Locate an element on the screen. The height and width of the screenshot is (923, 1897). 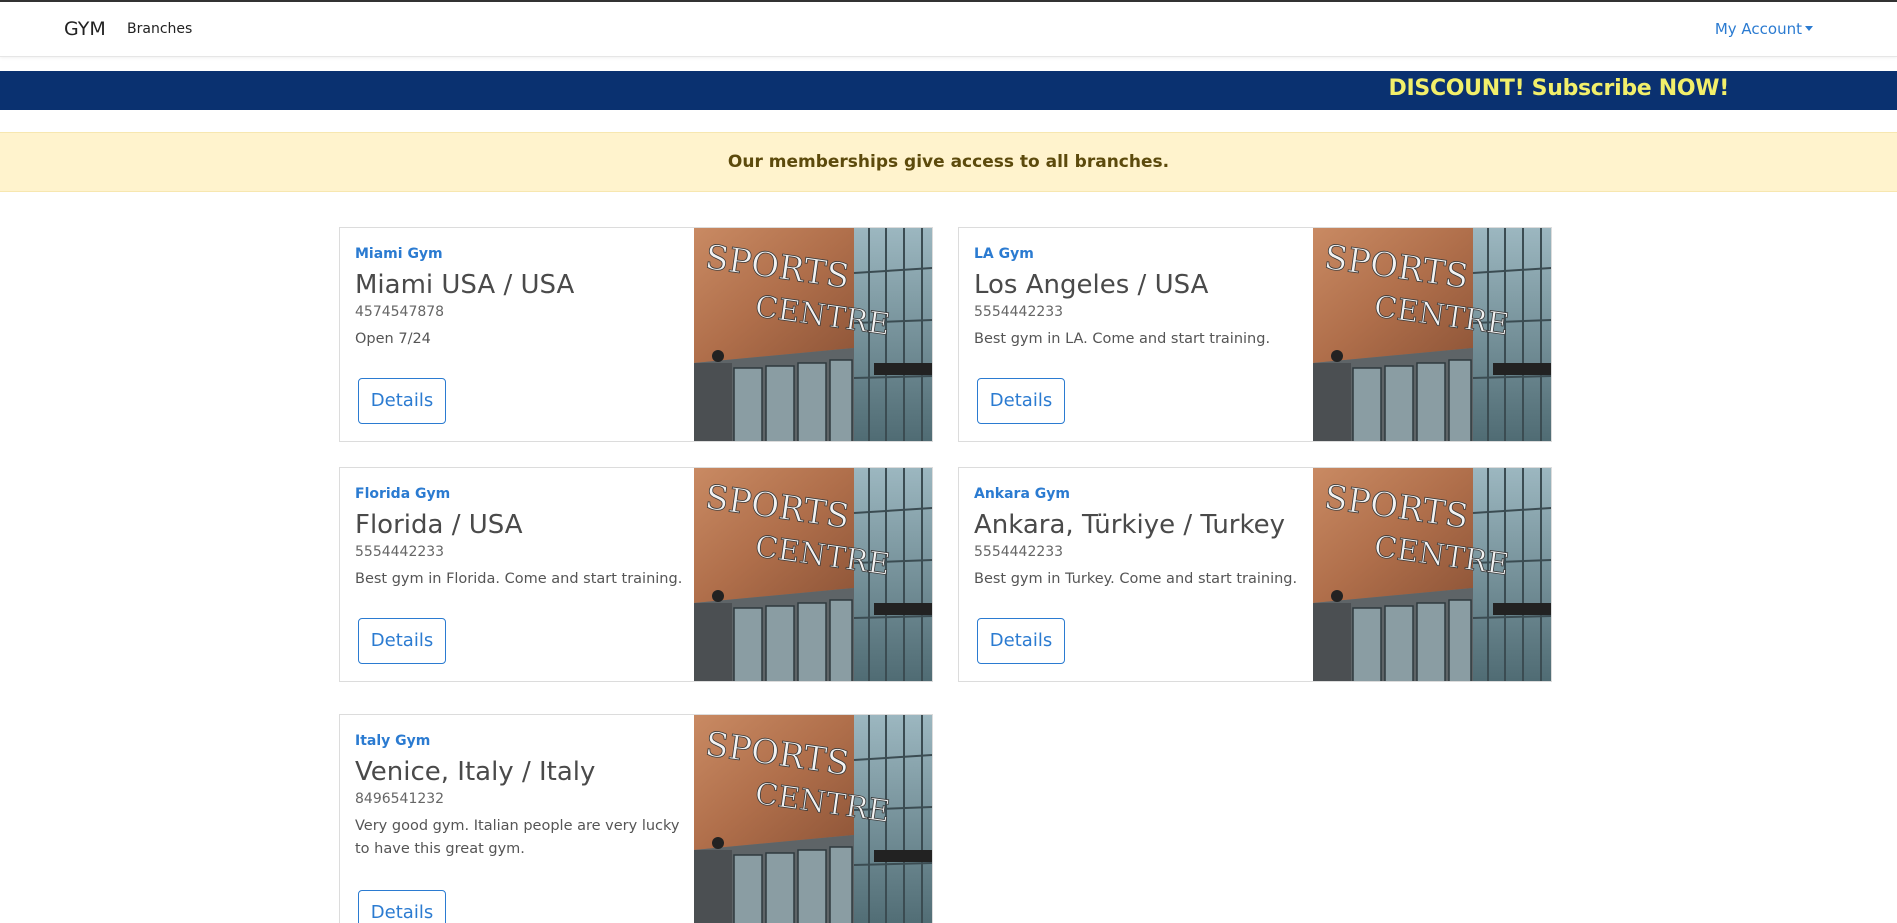
branch-phone: 4574547878 is located at coordinates (400, 312).